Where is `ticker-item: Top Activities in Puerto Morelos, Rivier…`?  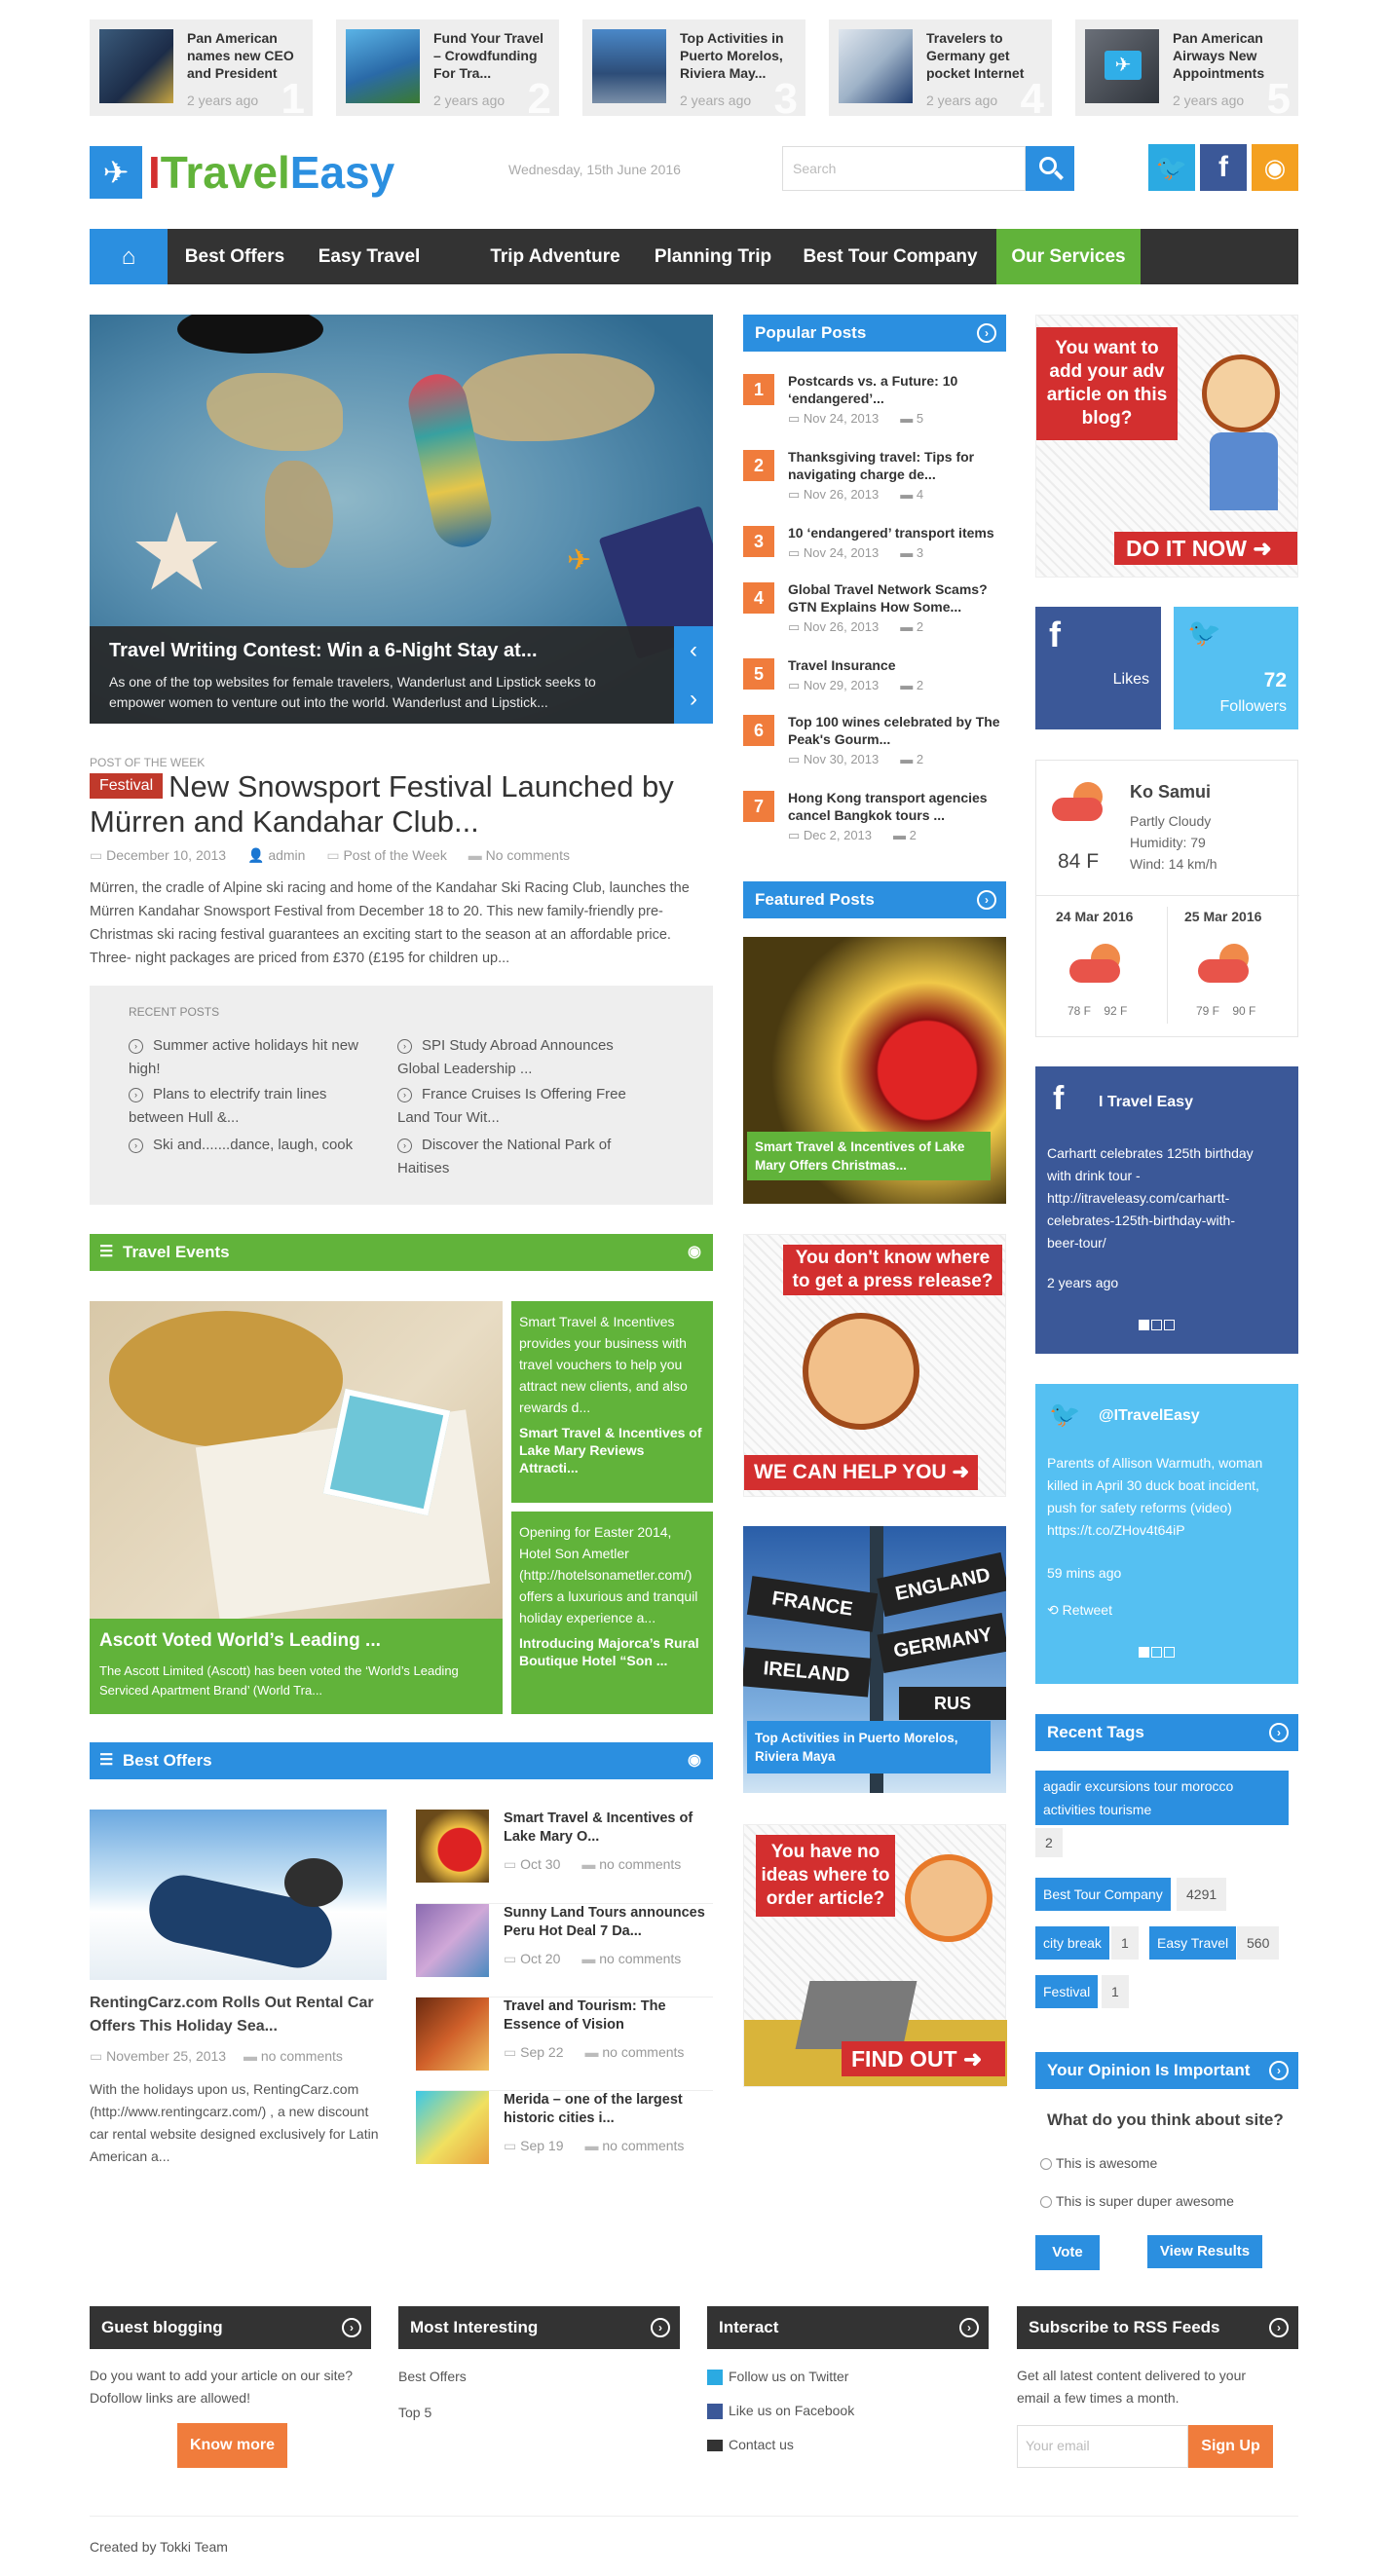 ticker-item: Top Activities in Puerto Morelos, Rivier… is located at coordinates (693, 67).